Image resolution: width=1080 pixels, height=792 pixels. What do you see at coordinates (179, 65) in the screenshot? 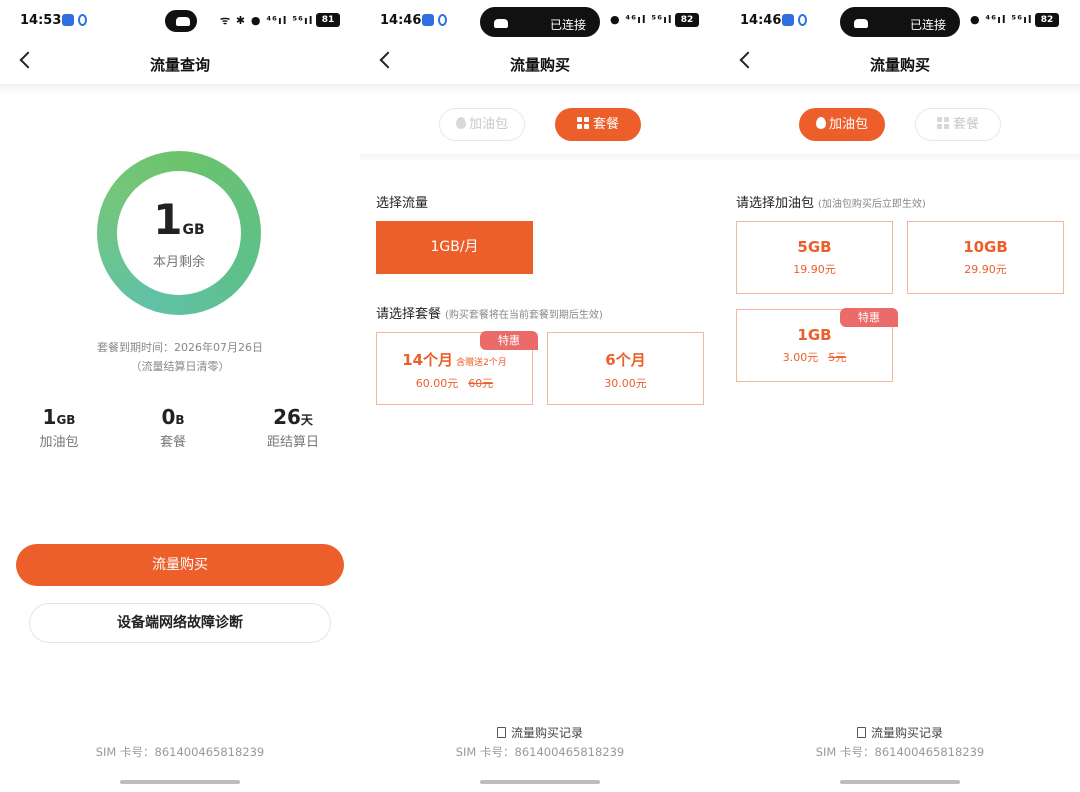
I see `page-title: 流量查询` at bounding box center [179, 65].